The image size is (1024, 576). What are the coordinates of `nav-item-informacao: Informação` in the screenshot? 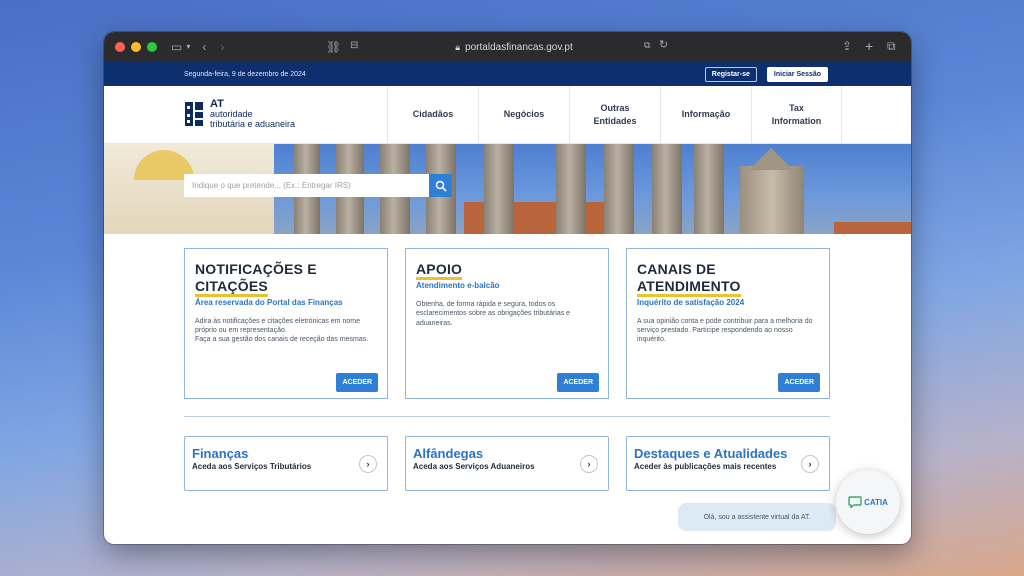 It's located at (705, 114).